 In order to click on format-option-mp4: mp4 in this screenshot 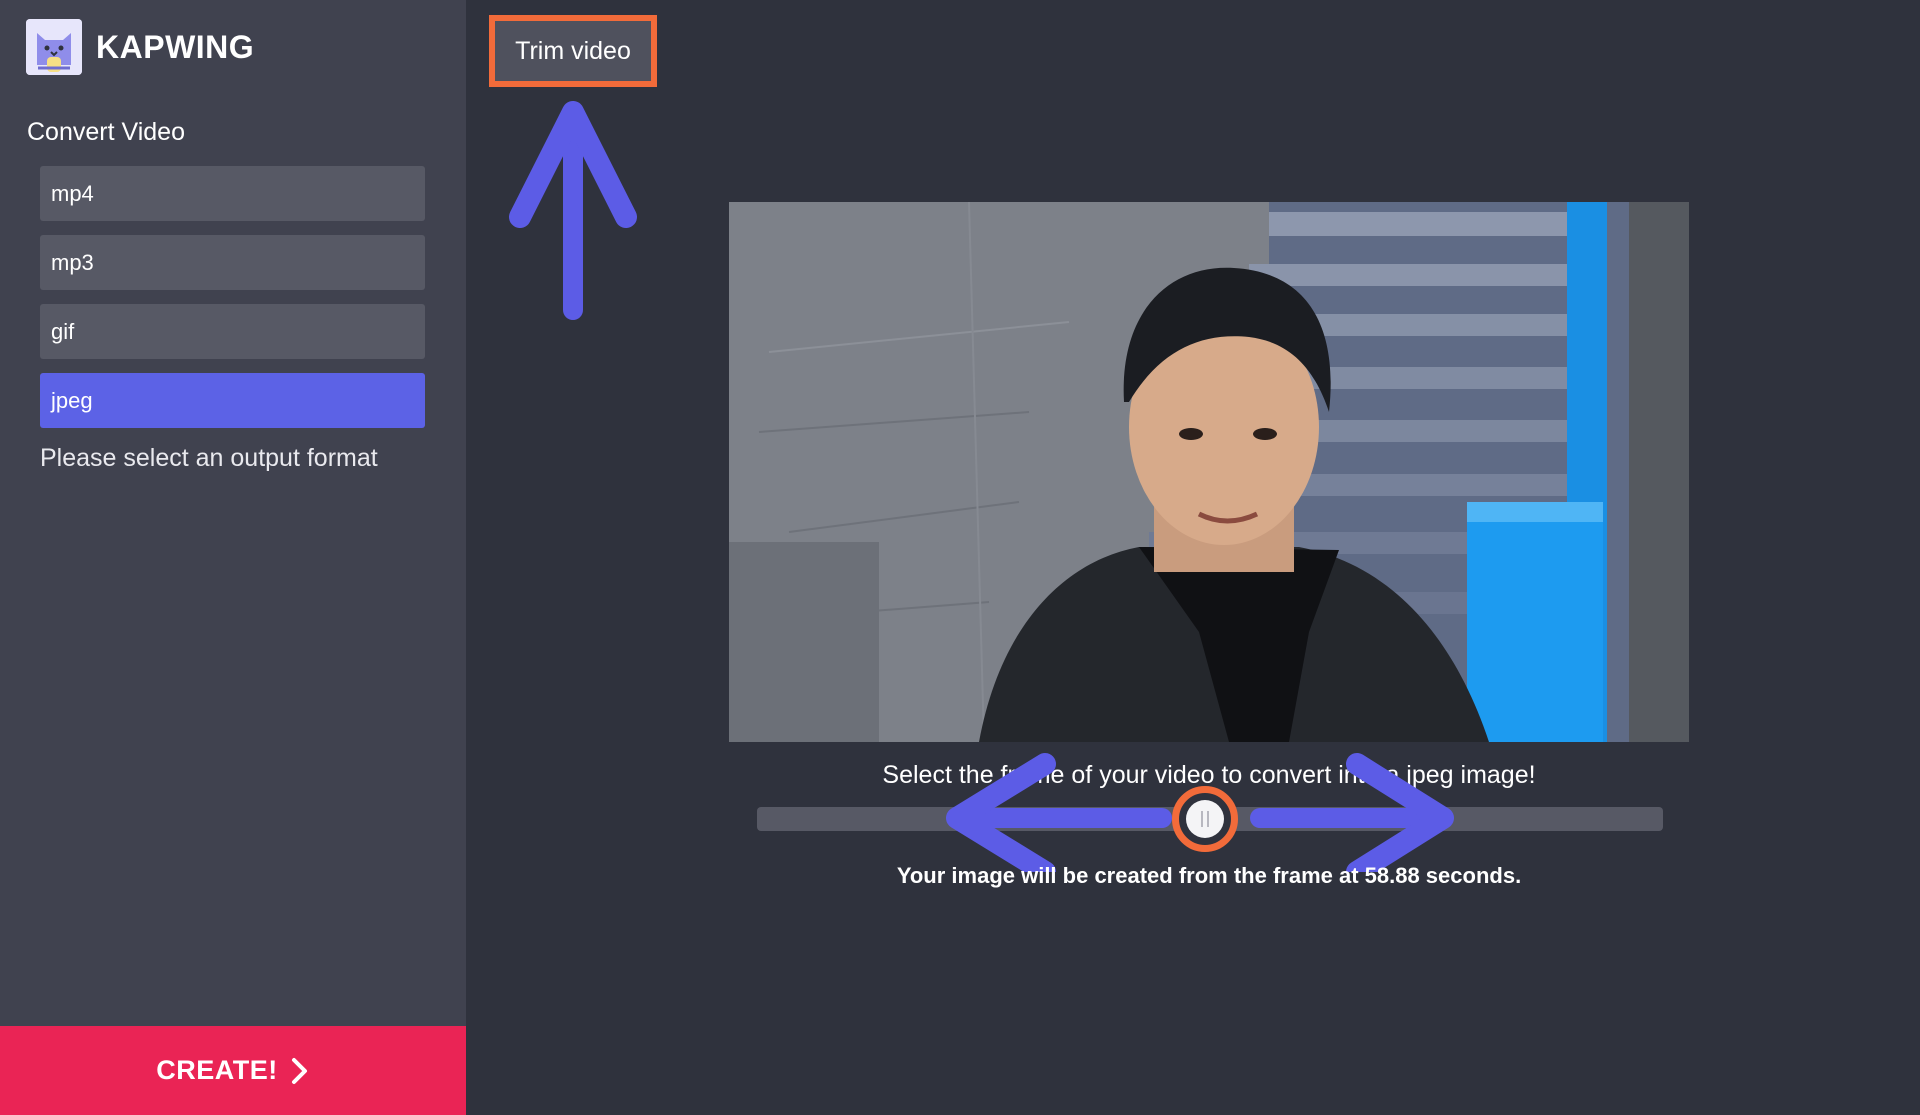, I will do `click(232, 193)`.